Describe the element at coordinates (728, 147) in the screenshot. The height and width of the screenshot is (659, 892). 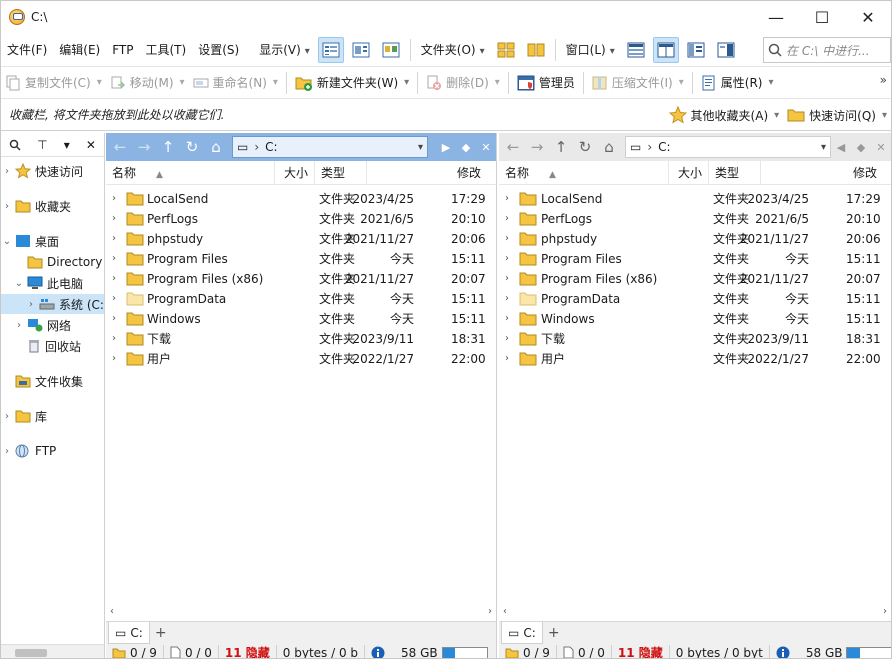
I see `right-path-field: ▭ › C: ▾` at that location.